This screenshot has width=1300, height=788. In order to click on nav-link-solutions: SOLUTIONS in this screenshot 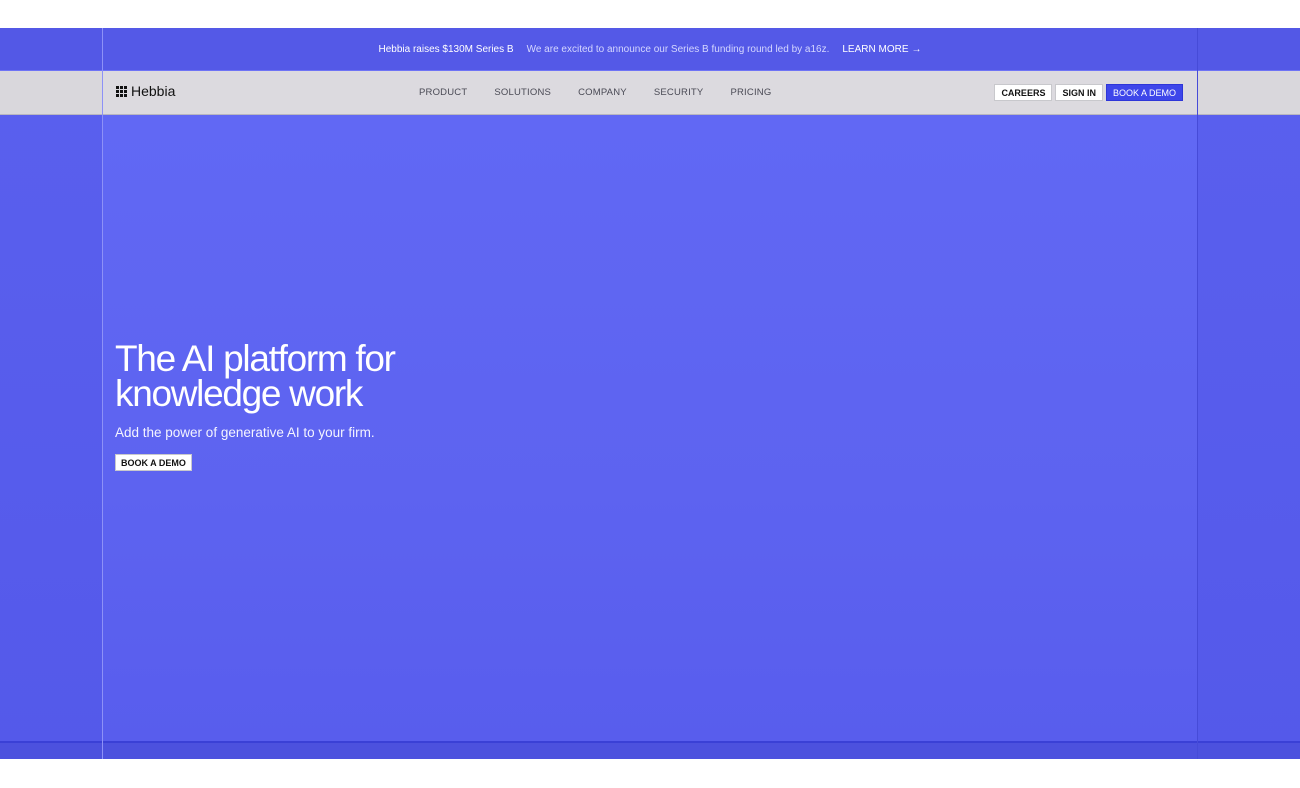, I will do `click(522, 92)`.